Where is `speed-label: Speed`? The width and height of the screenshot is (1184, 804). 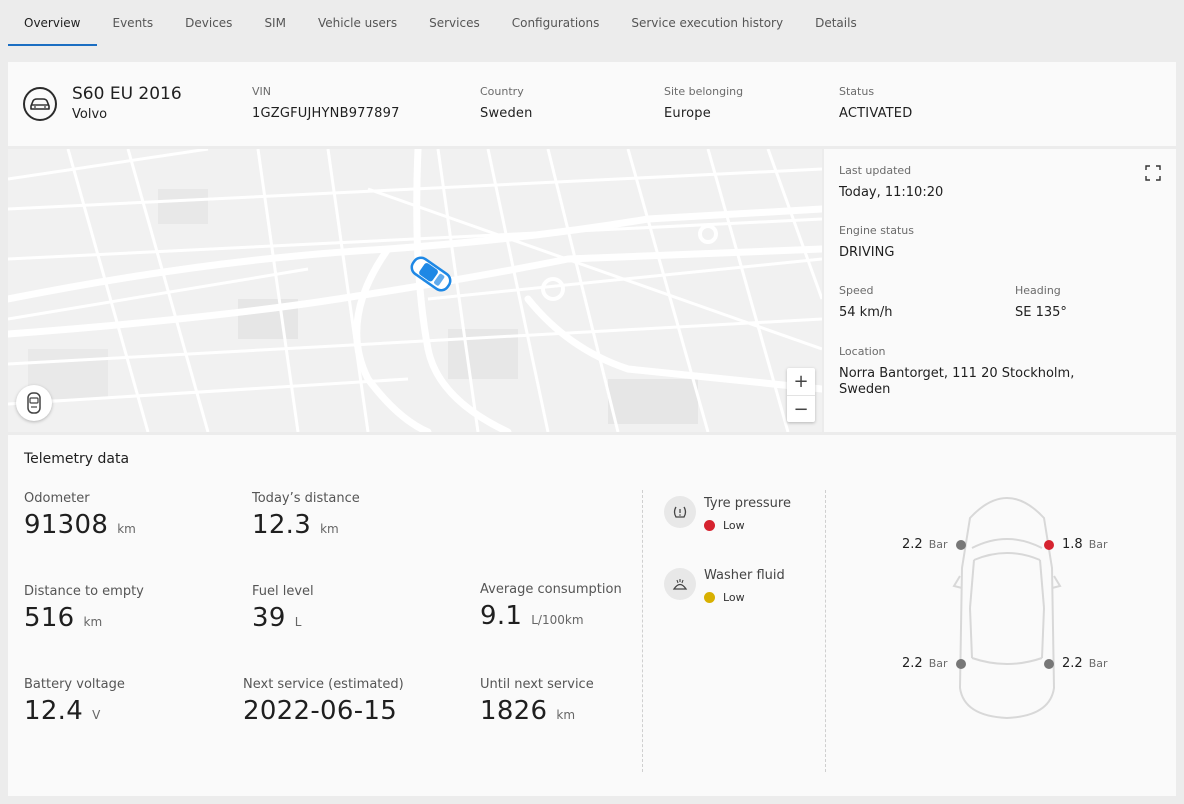 speed-label: Speed is located at coordinates (856, 290).